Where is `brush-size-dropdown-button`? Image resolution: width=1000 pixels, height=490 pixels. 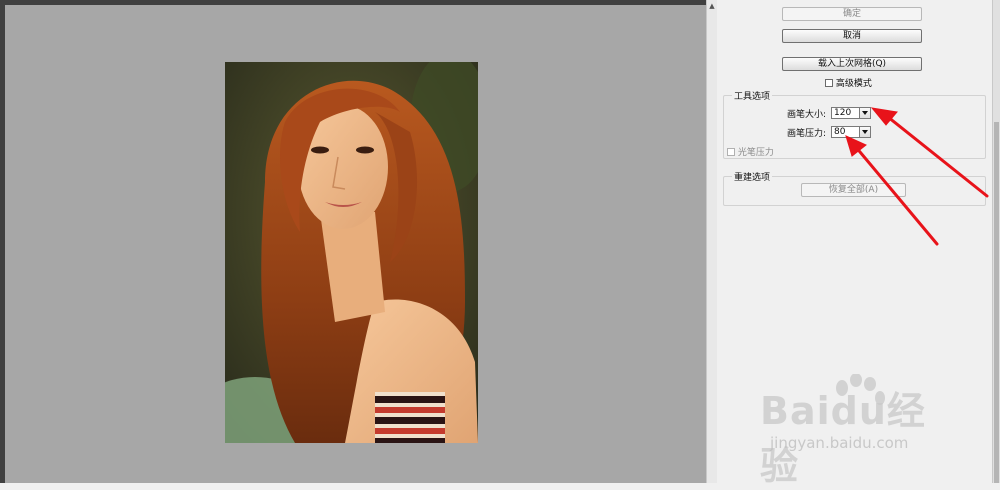
brush-size-dropdown-button is located at coordinates (864, 113).